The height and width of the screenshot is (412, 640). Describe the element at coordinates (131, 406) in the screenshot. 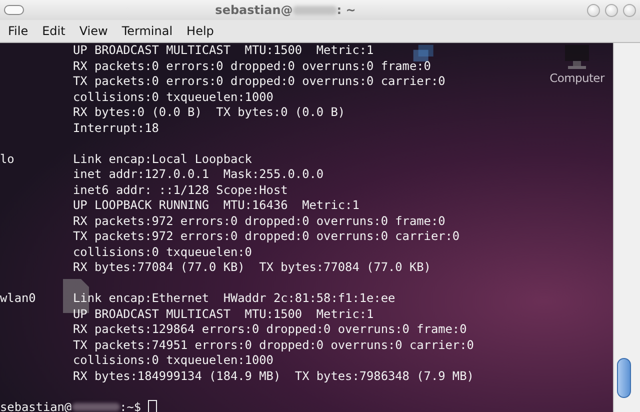

I see `prompt-symbol: :~$` at that location.